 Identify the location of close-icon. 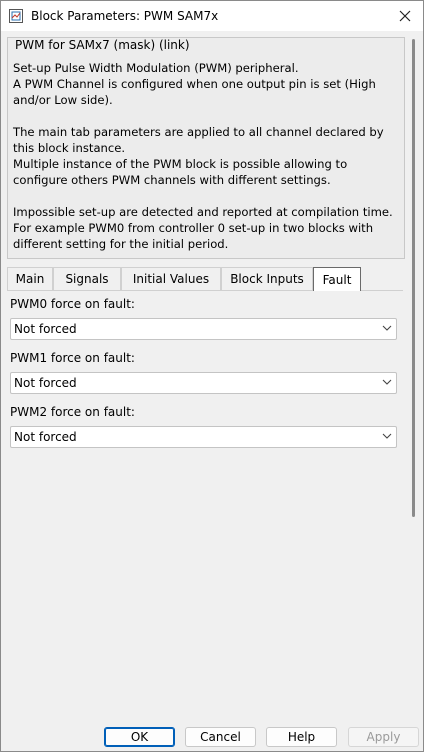
(405, 16).